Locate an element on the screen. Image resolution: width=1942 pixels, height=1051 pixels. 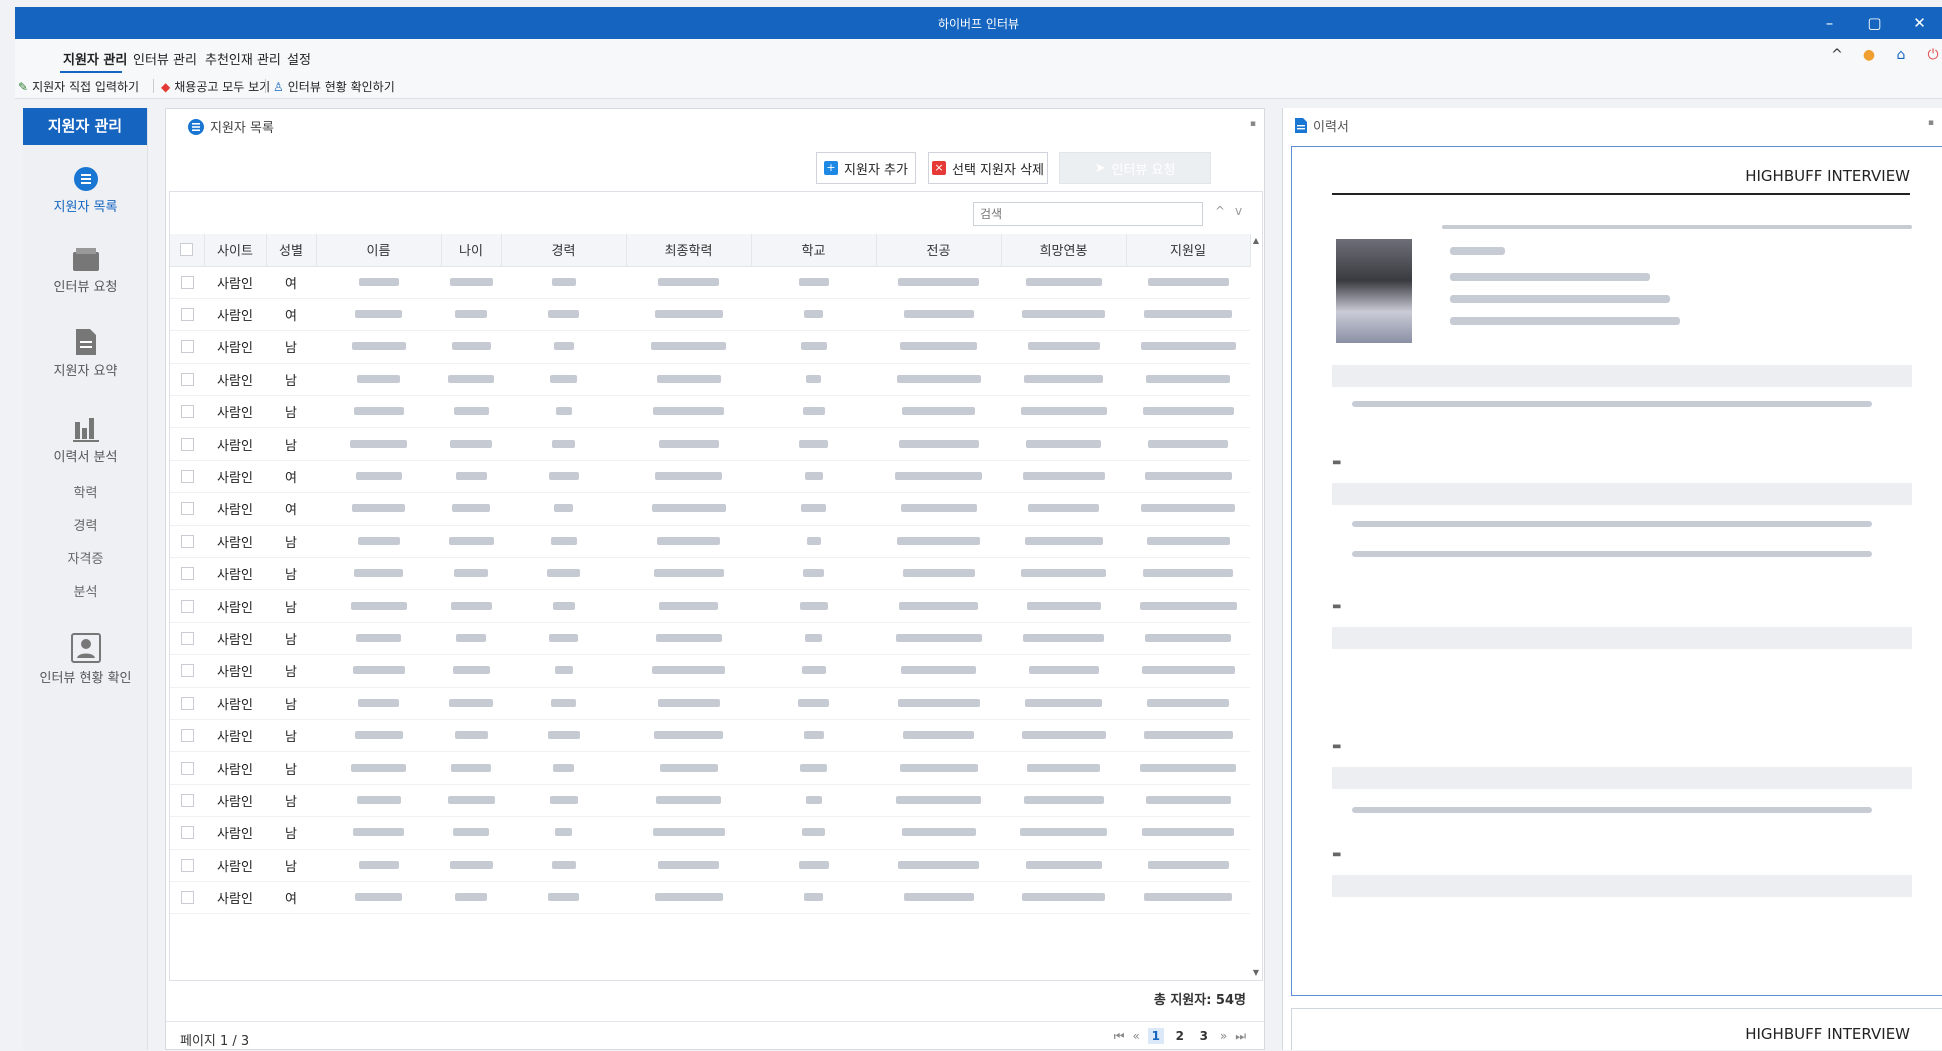
column-header: 전공 is located at coordinates (939, 250).